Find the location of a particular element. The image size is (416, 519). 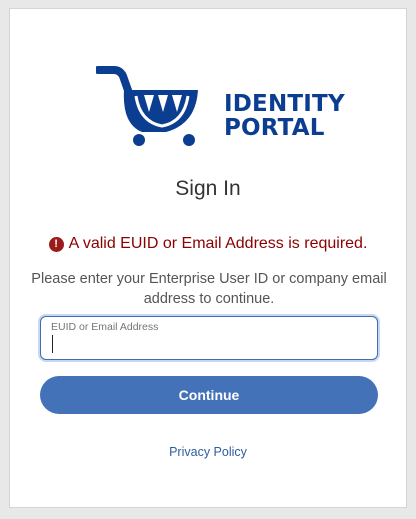

logo-wordmark: IDENTITY PORTAL is located at coordinates (284, 116).